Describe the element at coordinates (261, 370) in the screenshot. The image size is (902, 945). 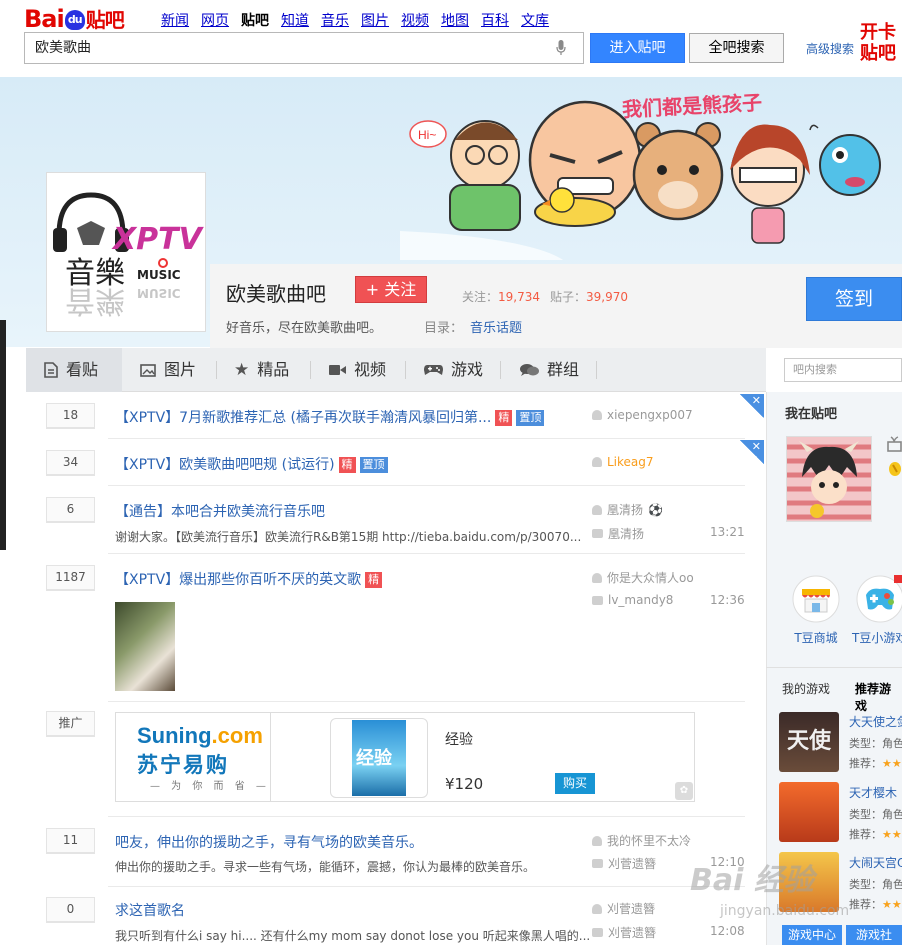
I see `tab-featured: ★ 精品` at that location.